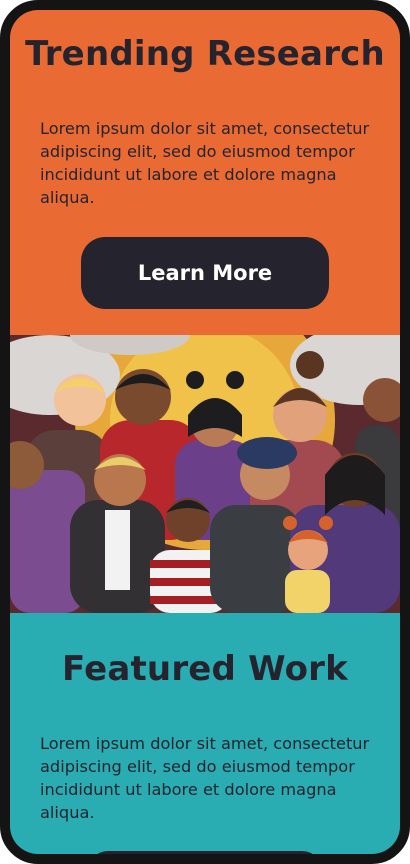  Describe the element at coordinates (205, 54) in the screenshot. I see `trending-title: Trending Research` at that location.